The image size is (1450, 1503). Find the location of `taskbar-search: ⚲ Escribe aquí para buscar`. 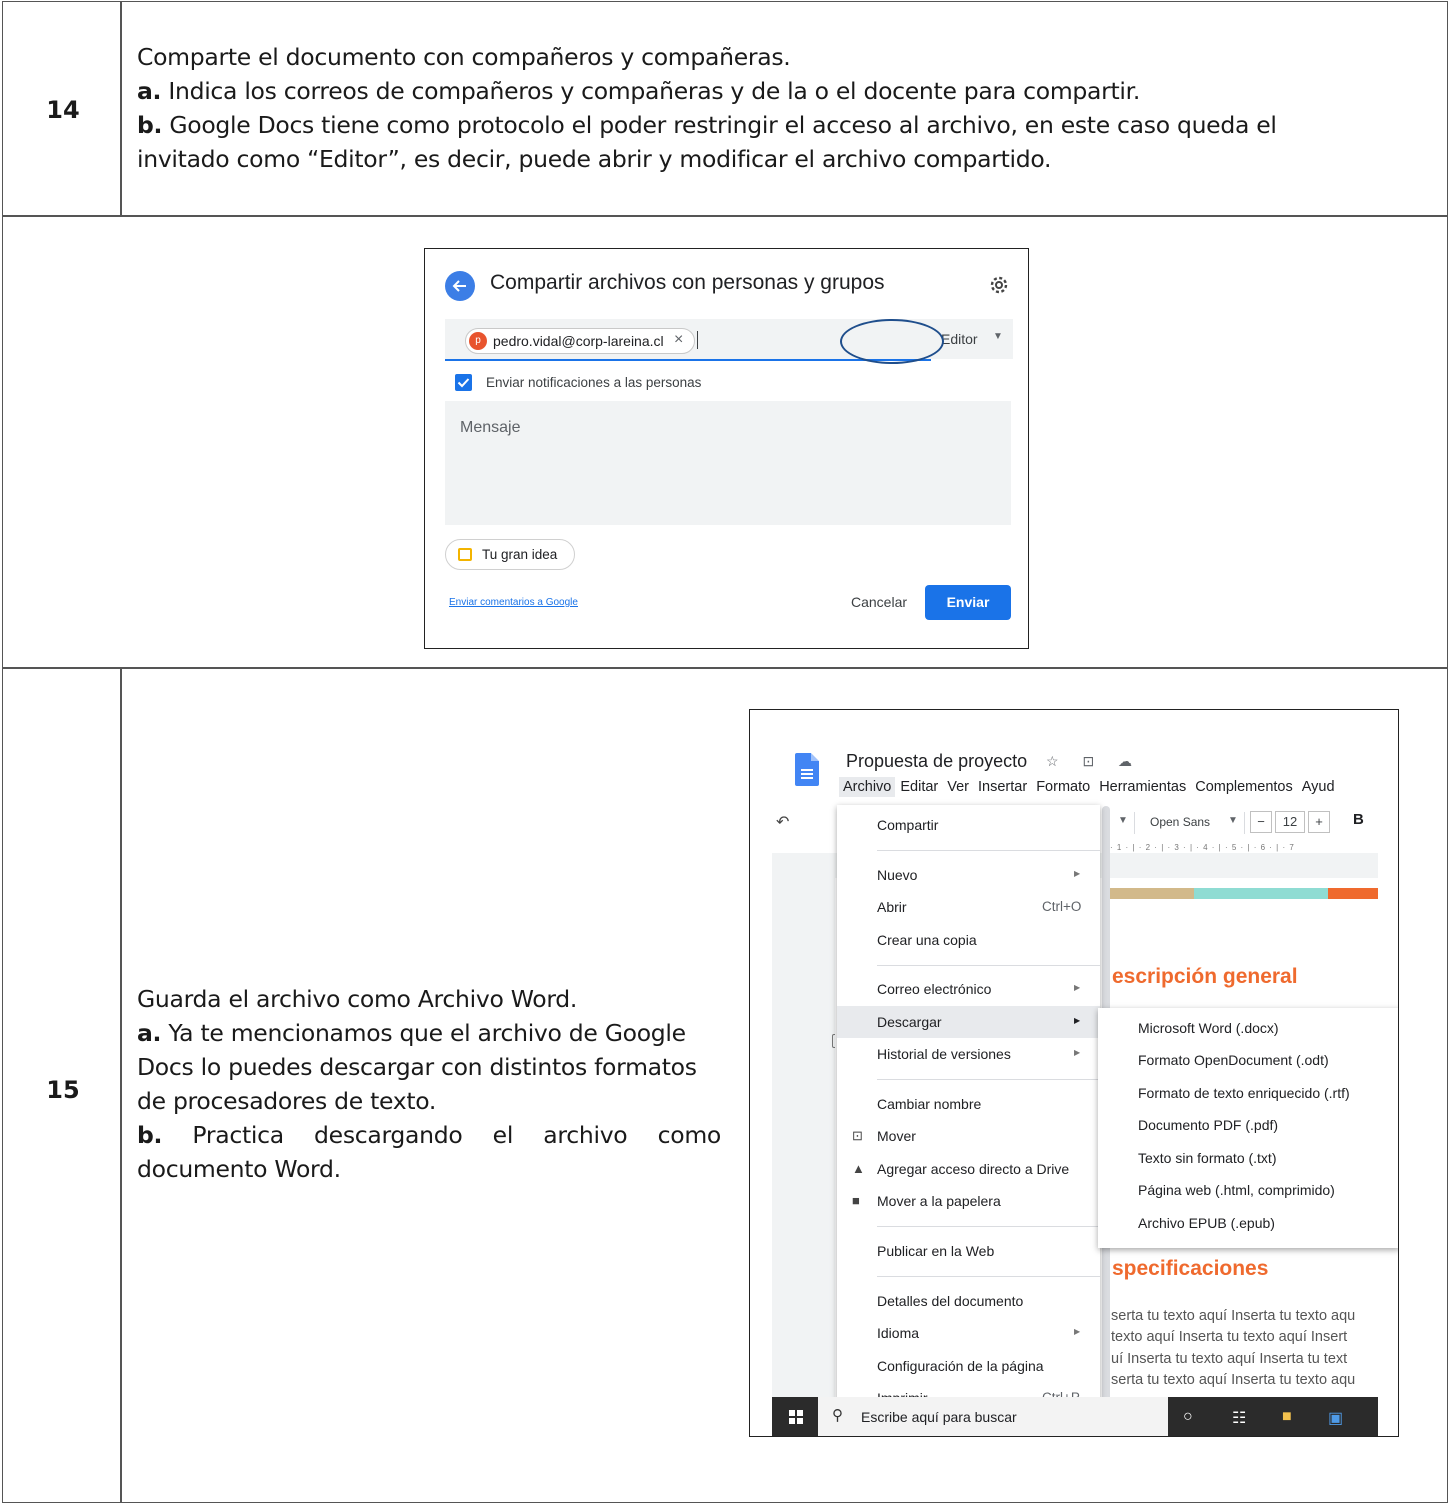

taskbar-search: ⚲ Escribe aquí para buscar is located at coordinates (993, 1416).